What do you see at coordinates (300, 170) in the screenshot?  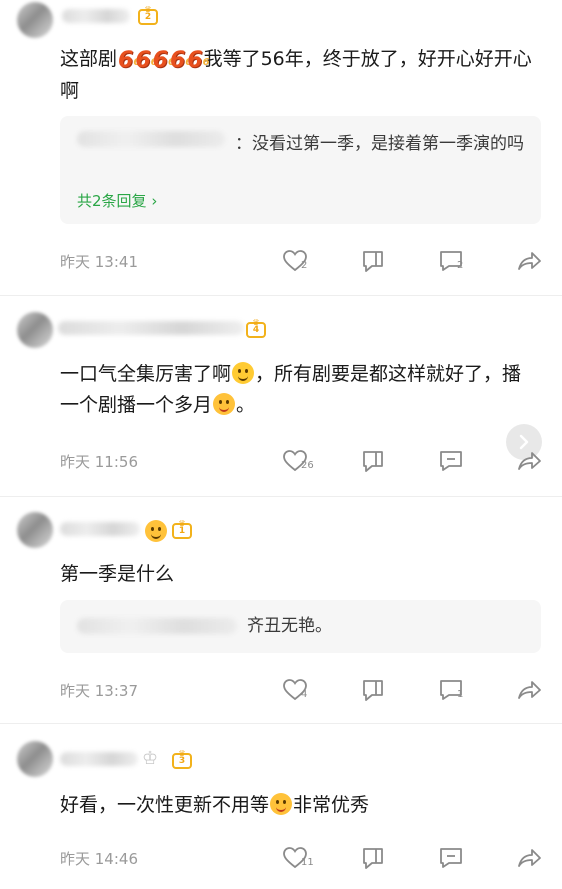 I see `reply-preview-box: ：没看过第一季，是接着第一季演的吗 共2条回复 ›` at bounding box center [300, 170].